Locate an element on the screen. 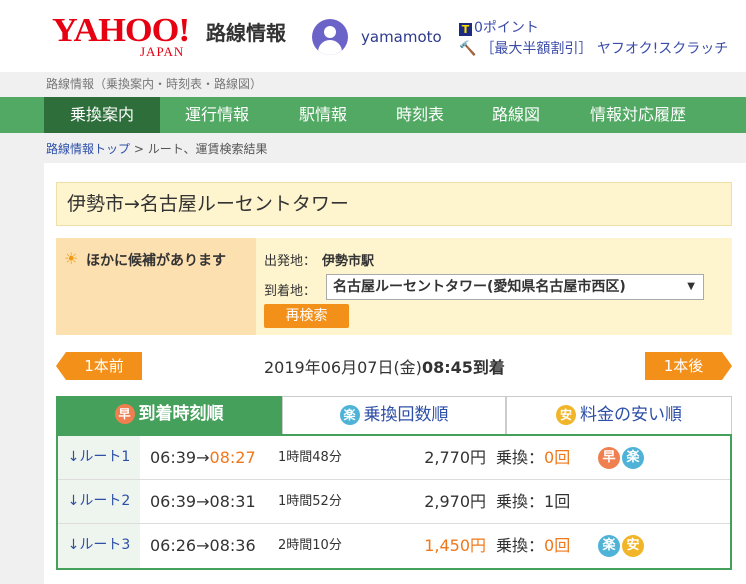 The image size is (746, 584). nav-service-info: 運行情報 is located at coordinates (217, 115).